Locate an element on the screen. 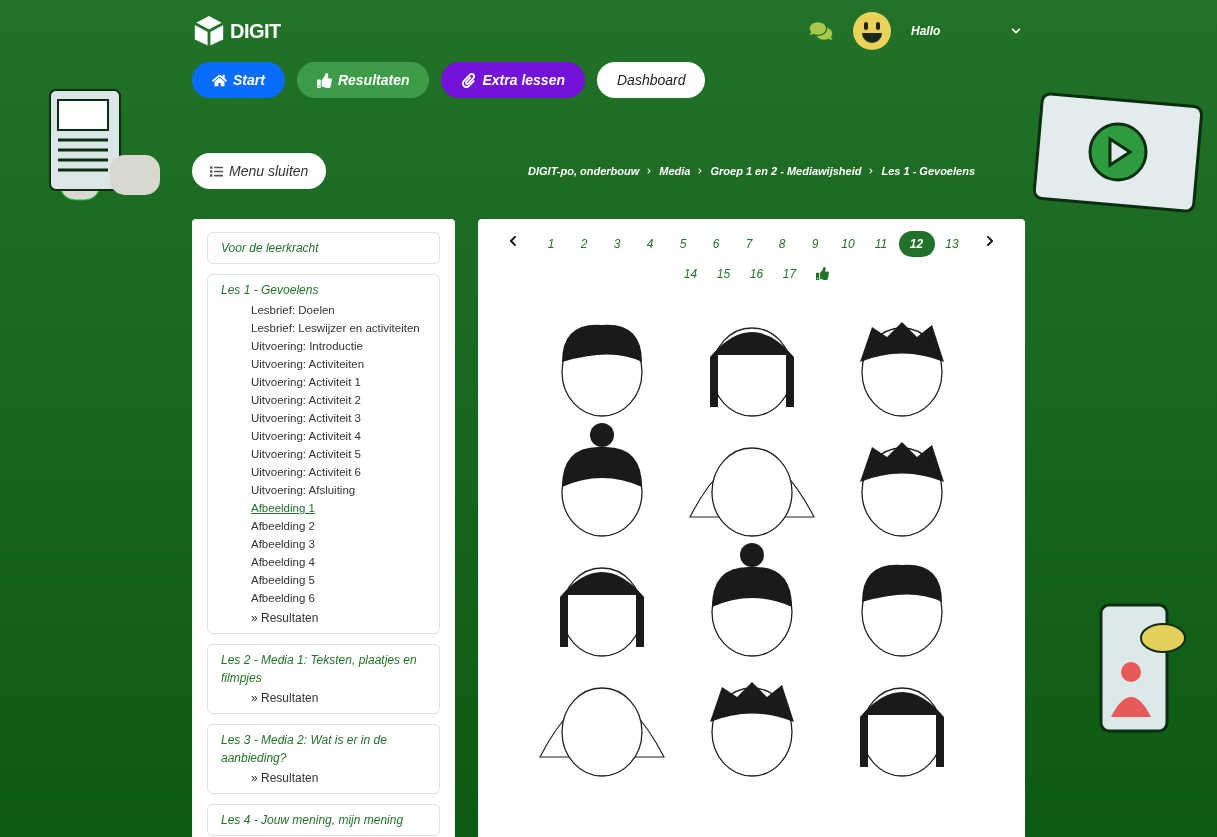 Image resolution: width=1217 pixels, height=837 pixels. lesson-title: Les 2 - Media 1: Teksten, plaatjes en filmpjes is located at coordinates (323, 669).